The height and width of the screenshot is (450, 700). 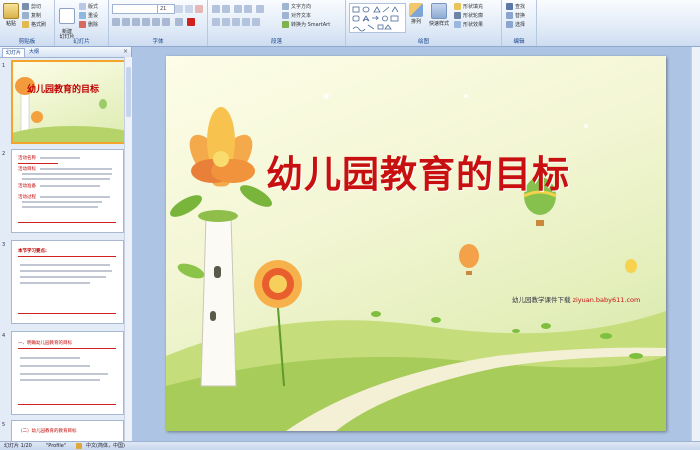 I want to click on font-group: 21 字体, so click(x=158, y=23).